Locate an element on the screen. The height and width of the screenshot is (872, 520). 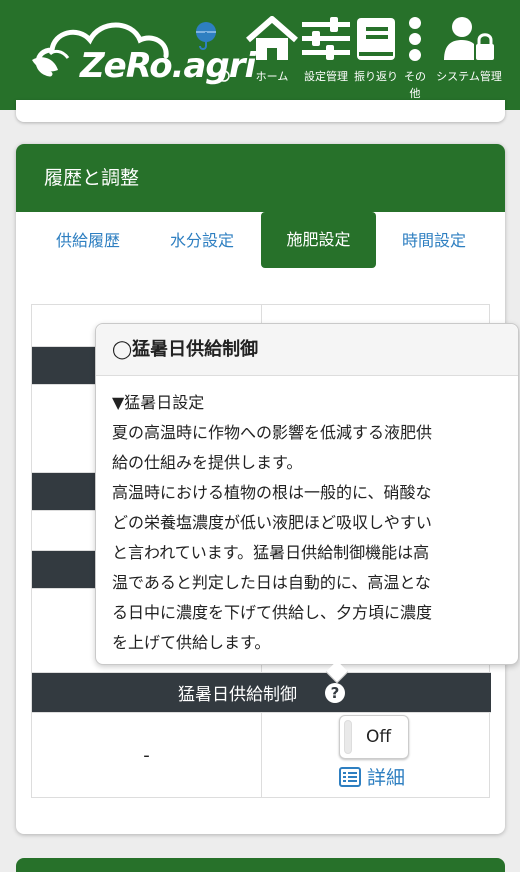
logo-text: ZeRo.agri is located at coordinates (168, 66).